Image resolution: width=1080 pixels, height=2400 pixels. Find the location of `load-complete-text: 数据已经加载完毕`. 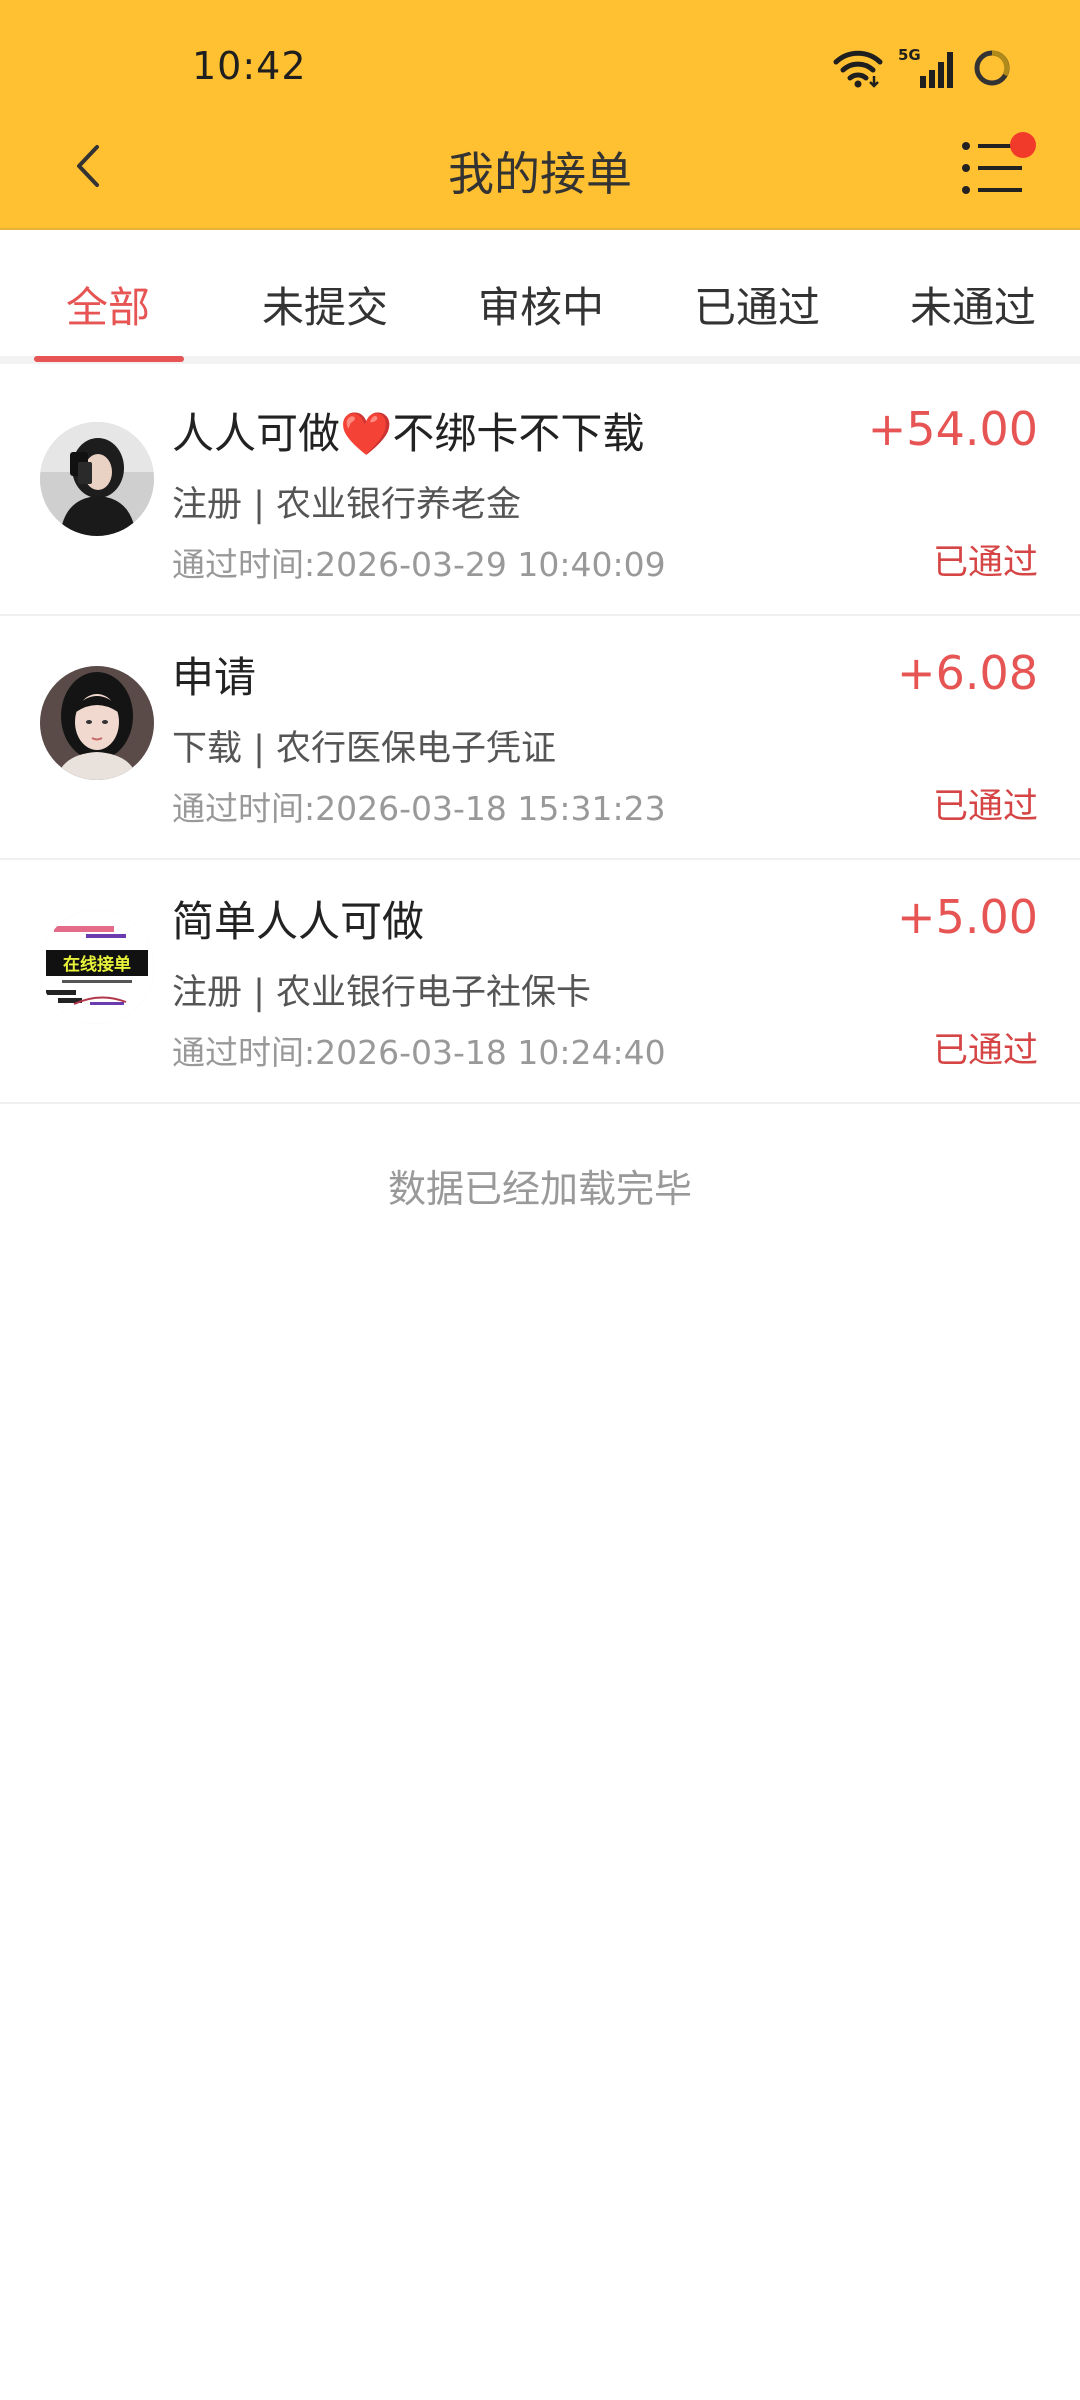

load-complete-text: 数据已经加载完毕 is located at coordinates (539, 1189).